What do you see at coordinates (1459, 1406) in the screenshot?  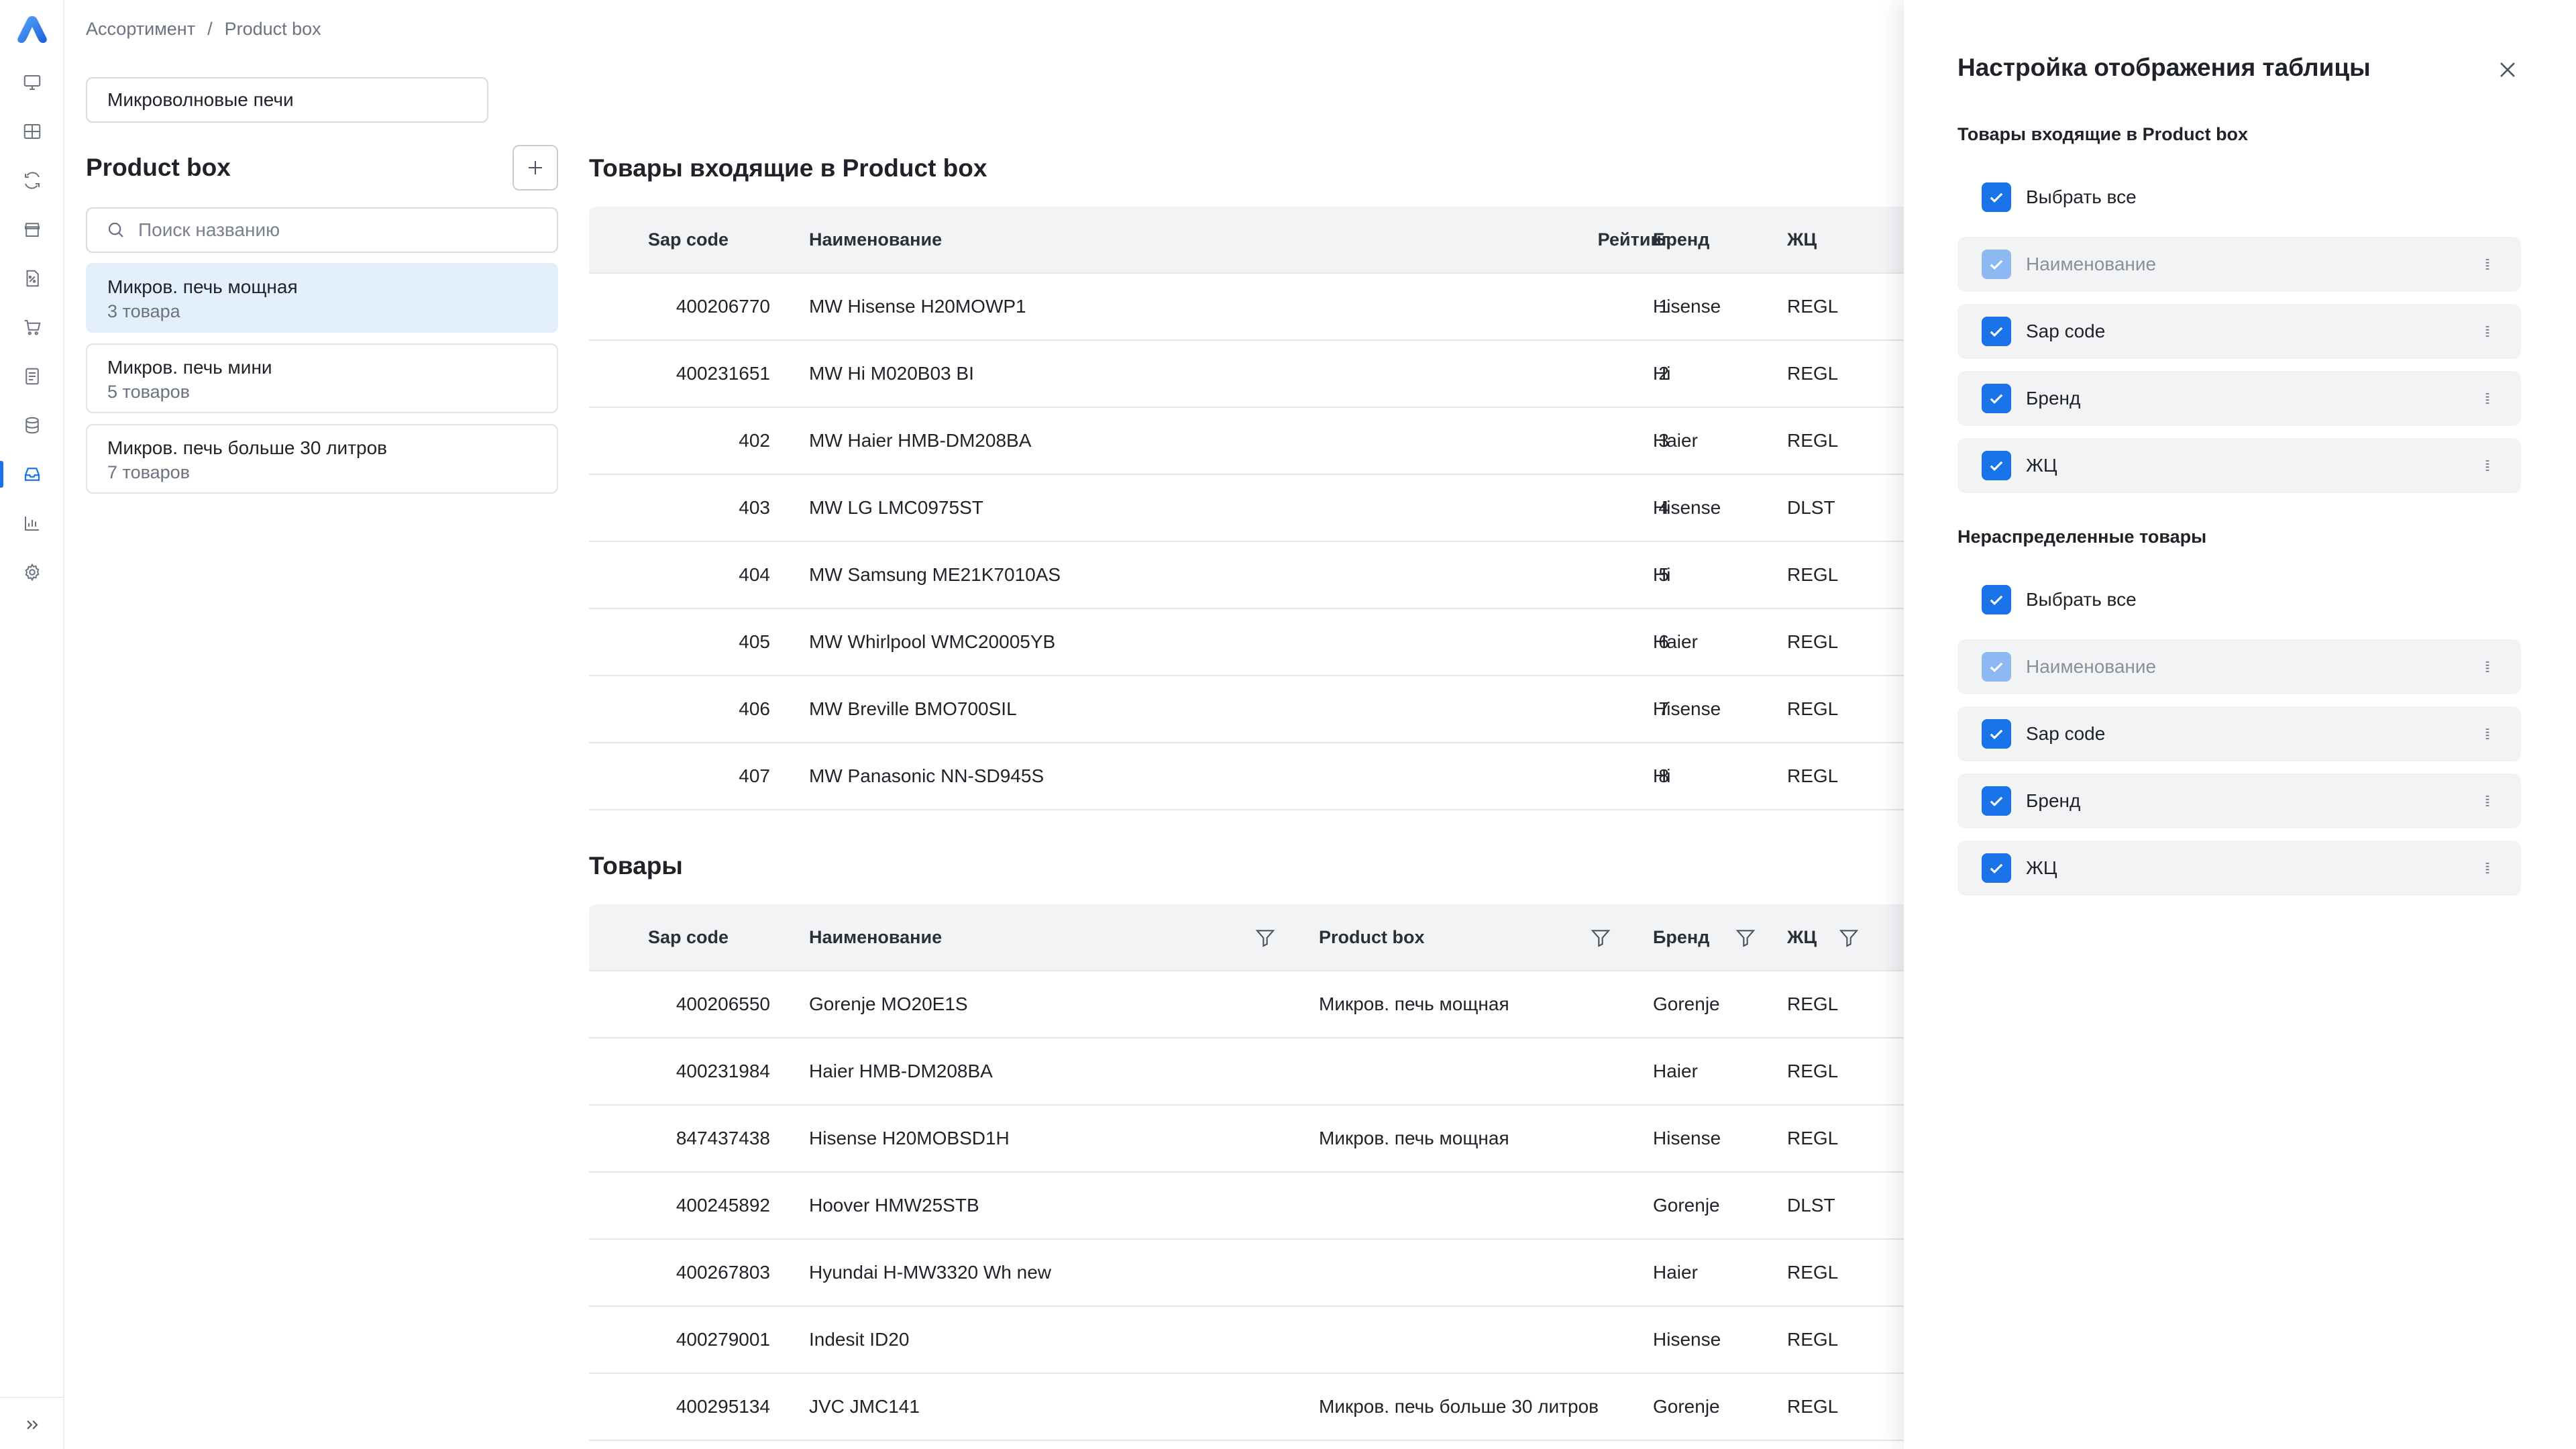 I see `cell-product-box: Микров. печь больше 30 литров` at bounding box center [1459, 1406].